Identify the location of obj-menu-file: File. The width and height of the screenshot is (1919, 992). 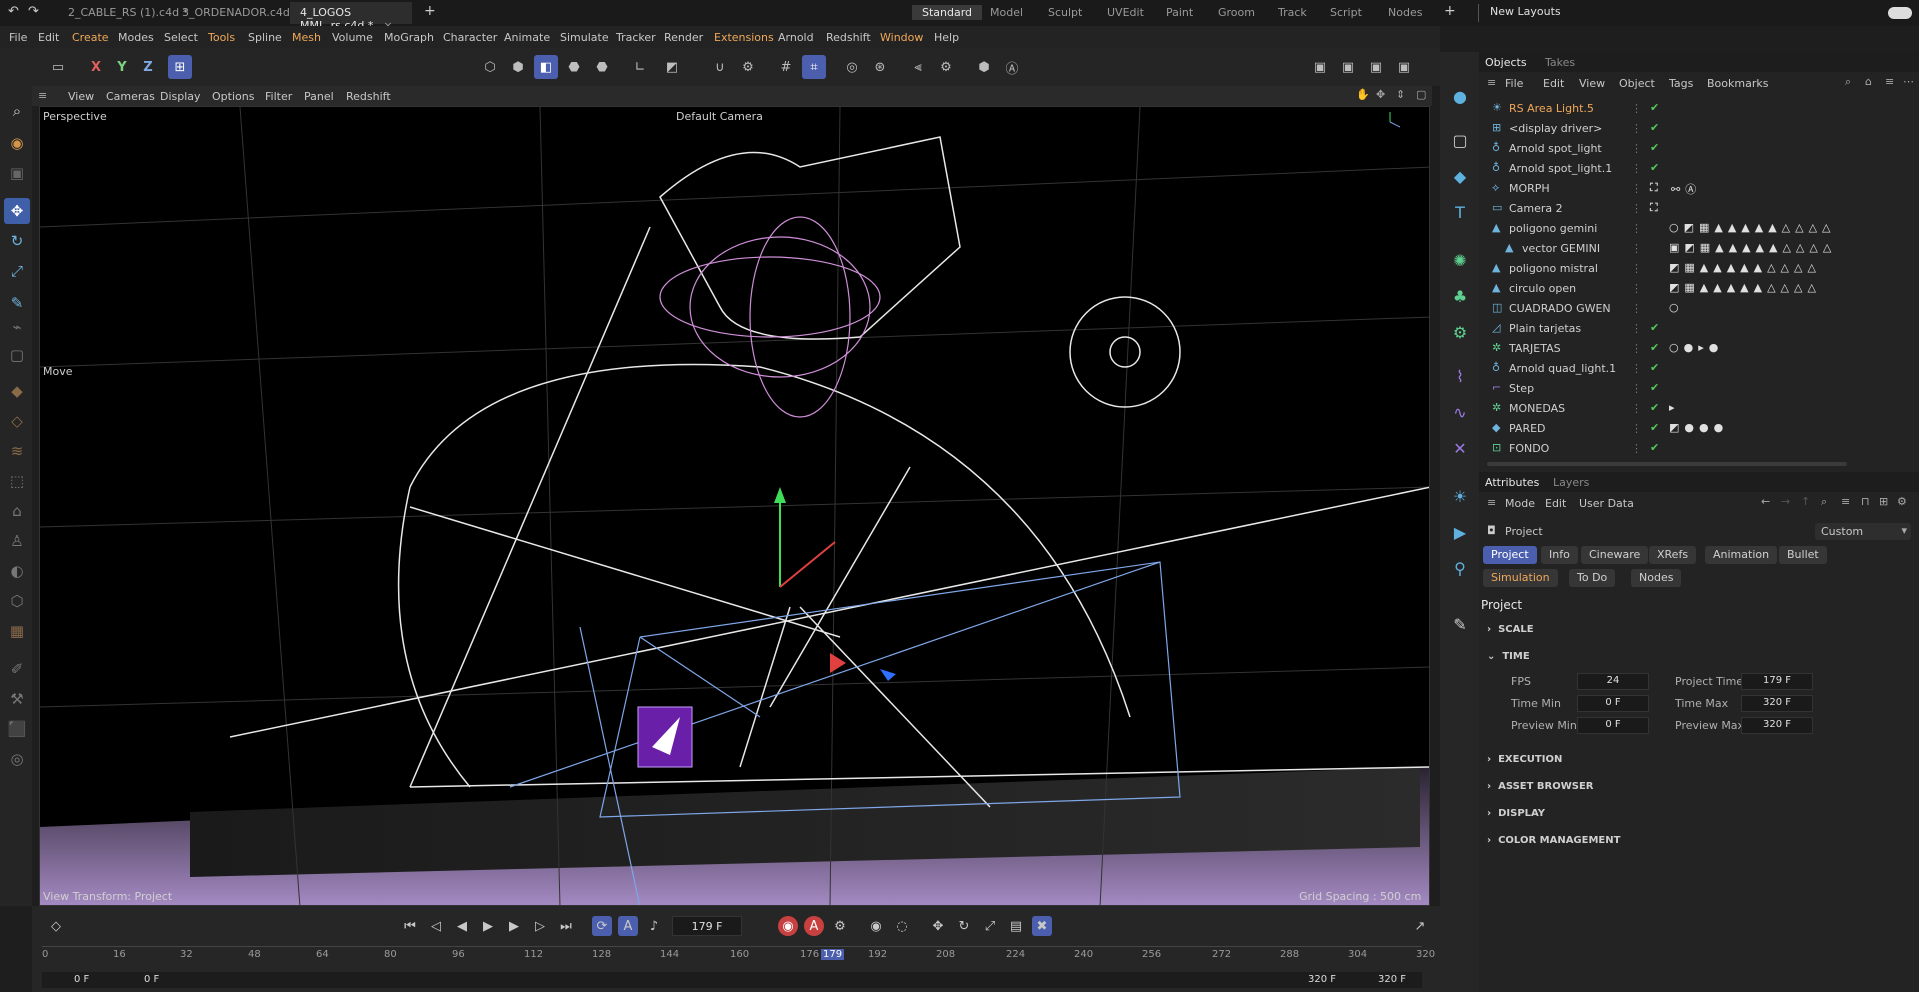
(1514, 83).